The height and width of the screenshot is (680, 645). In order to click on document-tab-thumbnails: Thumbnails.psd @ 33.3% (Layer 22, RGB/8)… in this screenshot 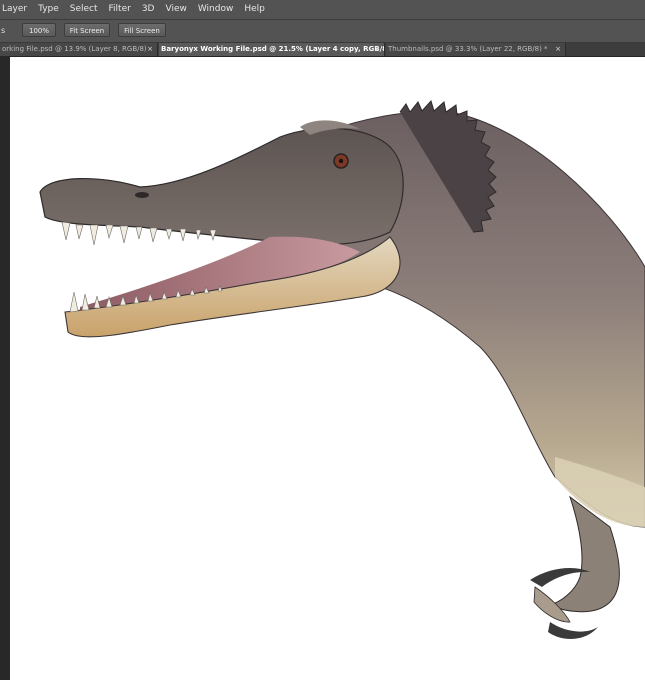, I will do `click(476, 49)`.